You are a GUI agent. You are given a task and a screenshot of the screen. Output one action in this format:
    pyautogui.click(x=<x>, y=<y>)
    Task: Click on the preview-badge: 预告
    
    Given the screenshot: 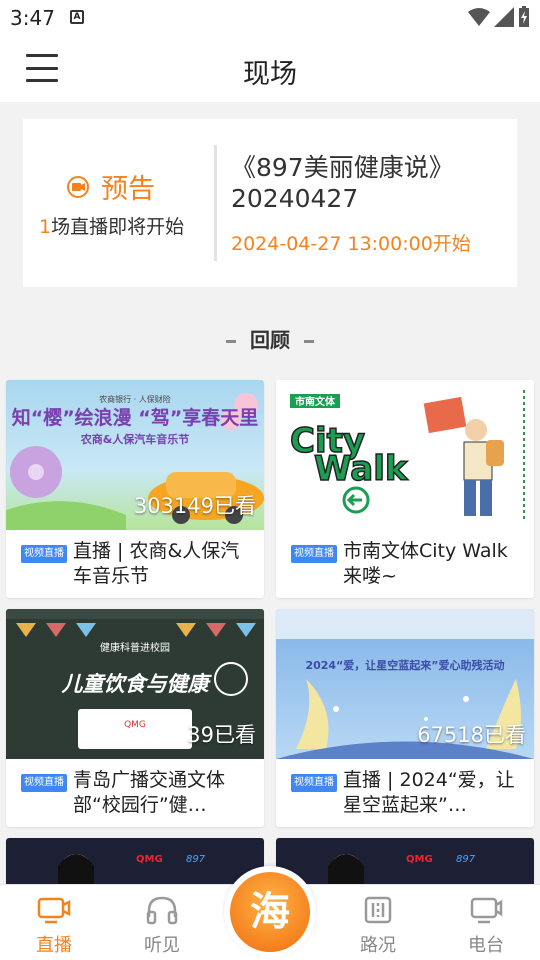 What is the action you would take?
    pyautogui.click(x=111, y=186)
    